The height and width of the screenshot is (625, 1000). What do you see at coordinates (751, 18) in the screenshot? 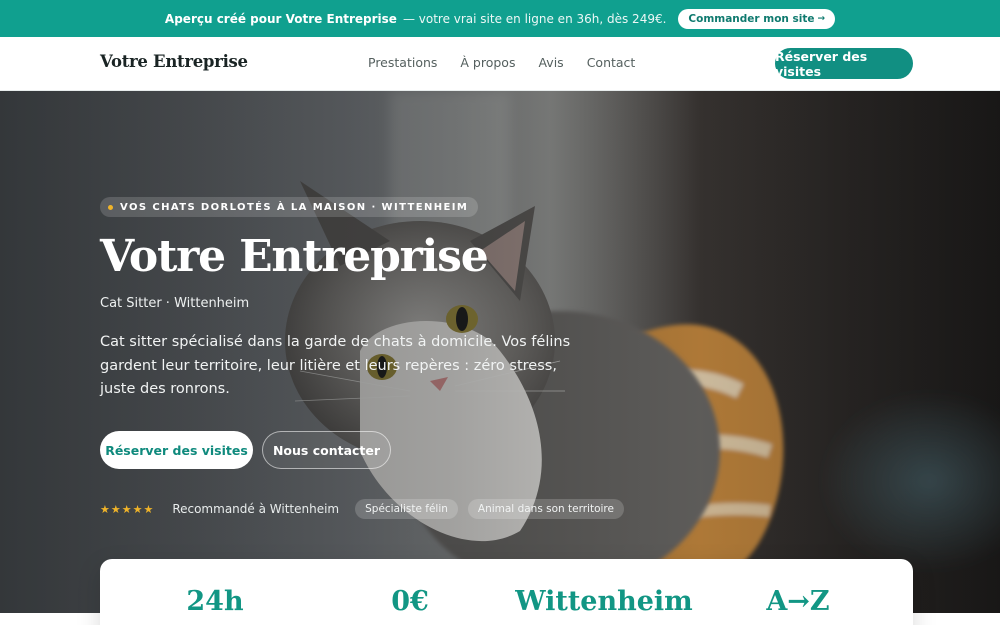
I see `order-site-button-label: Commander mon site` at bounding box center [751, 18].